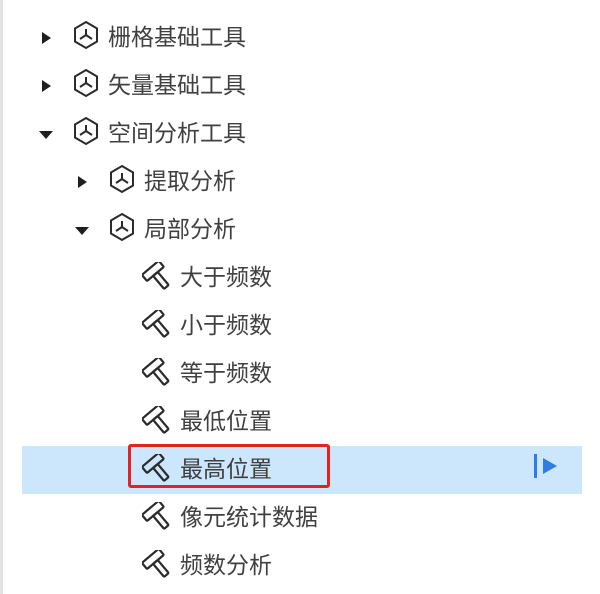  I want to click on tree-item-cell-statistics: 像元统计数据, so click(300, 518).